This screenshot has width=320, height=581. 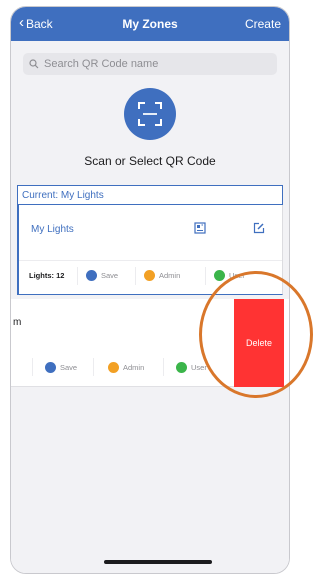 What do you see at coordinates (34, 64) in the screenshot?
I see `search-icon` at bounding box center [34, 64].